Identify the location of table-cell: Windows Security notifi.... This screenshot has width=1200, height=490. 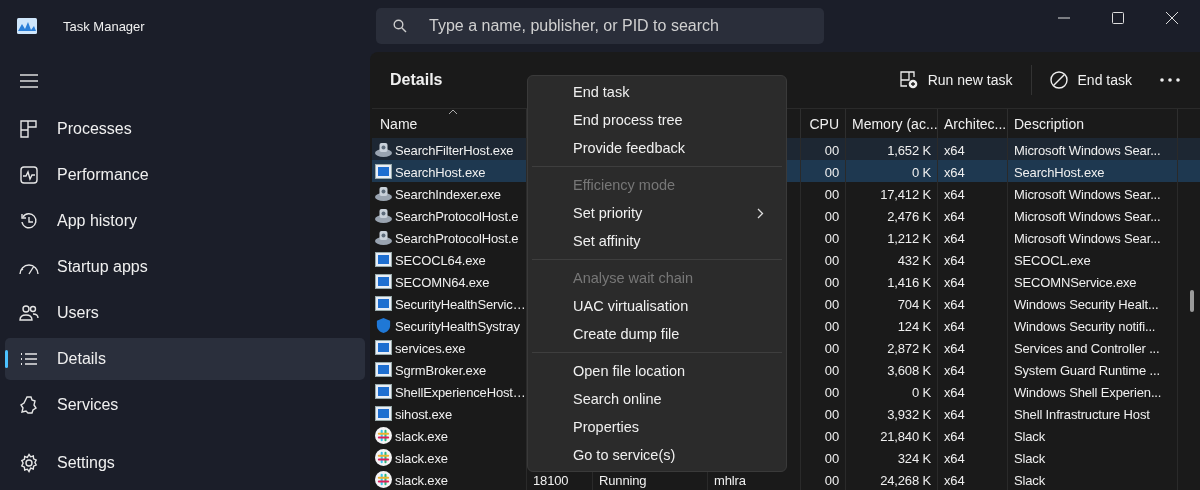
(1085, 325).